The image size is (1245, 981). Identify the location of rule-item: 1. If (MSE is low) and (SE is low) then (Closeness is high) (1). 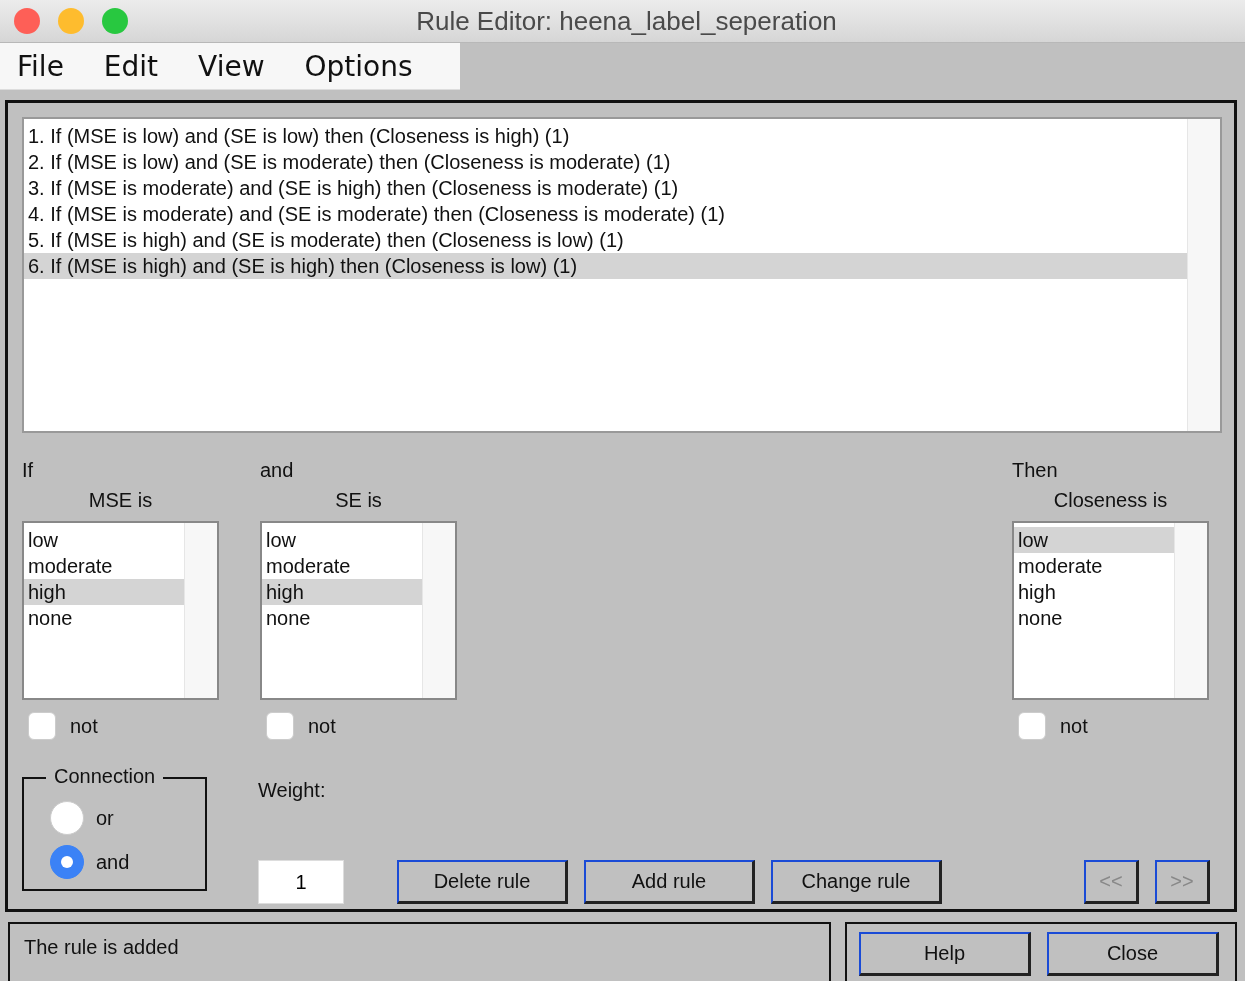
(605, 136).